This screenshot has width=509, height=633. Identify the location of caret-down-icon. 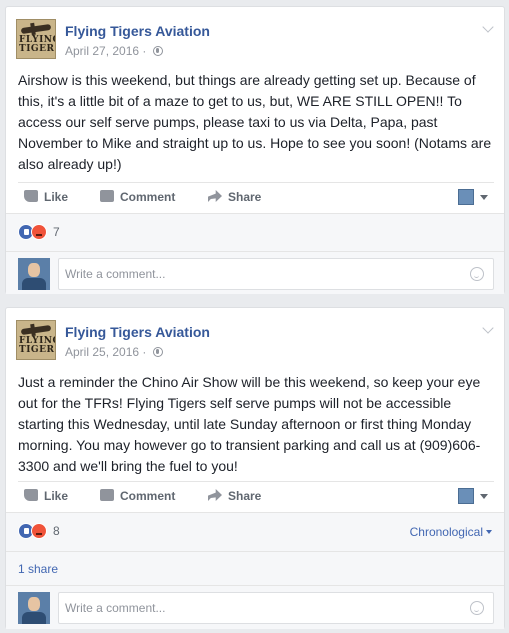
(489, 532).